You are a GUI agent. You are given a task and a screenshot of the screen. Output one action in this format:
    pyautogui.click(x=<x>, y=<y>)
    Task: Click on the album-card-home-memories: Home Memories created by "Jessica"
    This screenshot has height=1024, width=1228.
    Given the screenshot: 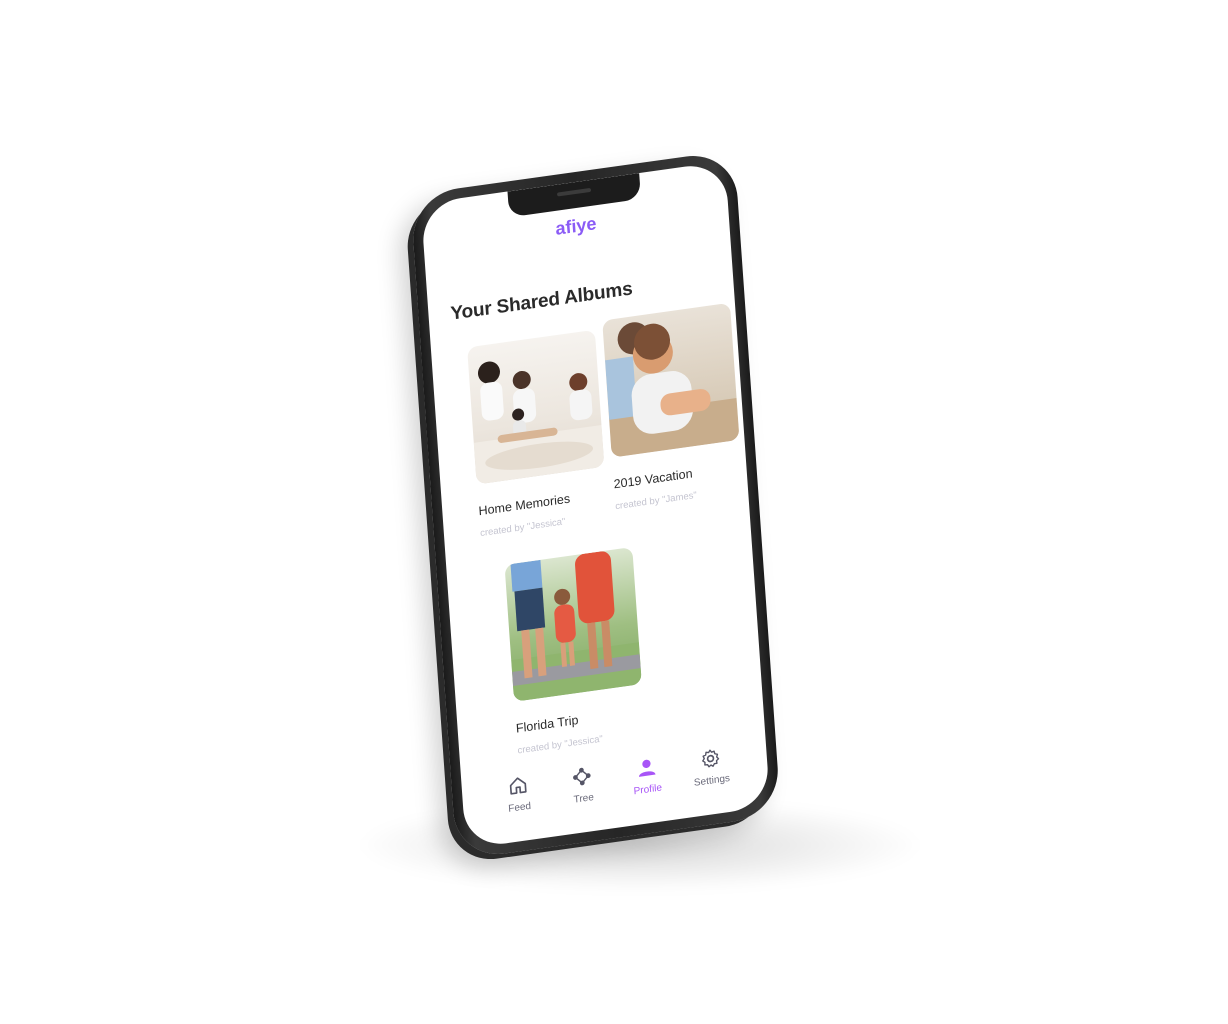 What is the action you would take?
    pyautogui.click(x=537, y=434)
    